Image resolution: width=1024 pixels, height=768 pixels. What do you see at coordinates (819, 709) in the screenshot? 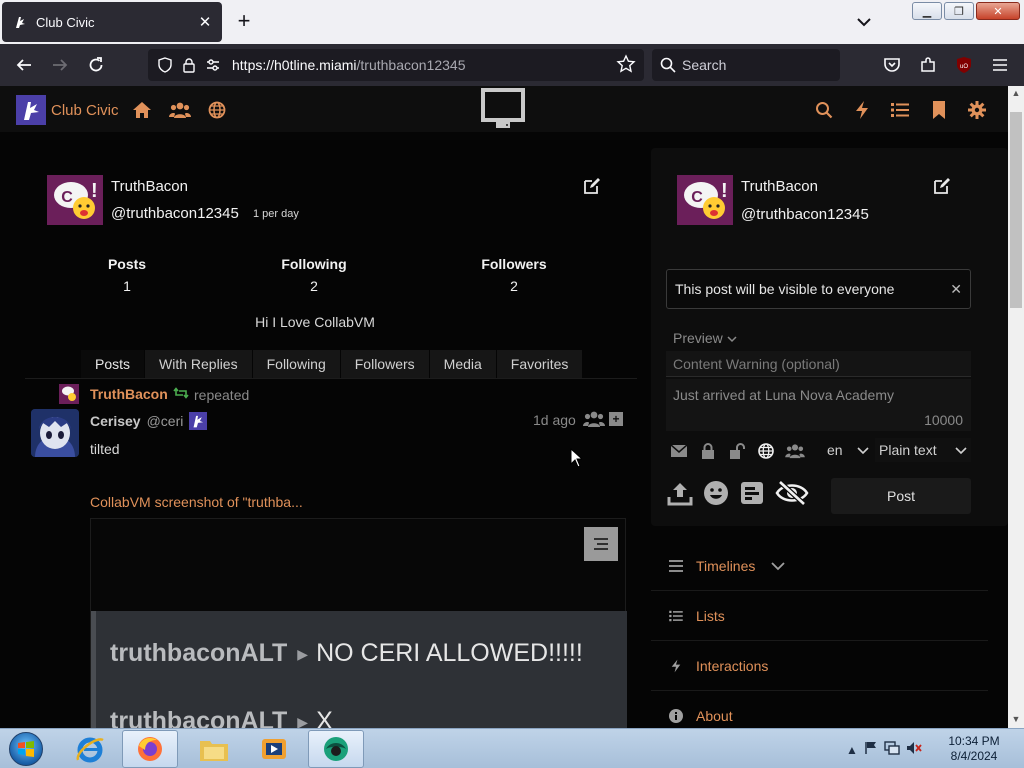
I see `sidebar-item-about: About` at bounding box center [819, 709].